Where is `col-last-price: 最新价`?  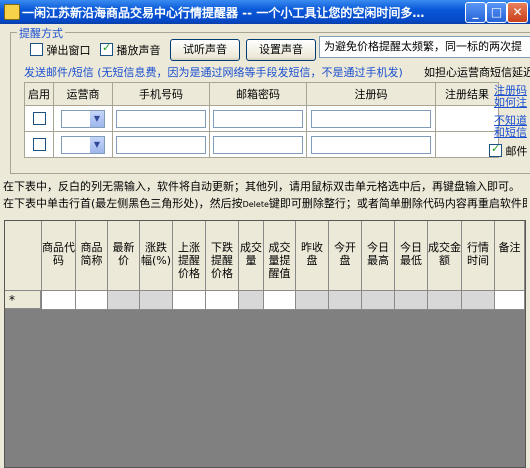
col-last-price: 最新价 is located at coordinates (124, 256).